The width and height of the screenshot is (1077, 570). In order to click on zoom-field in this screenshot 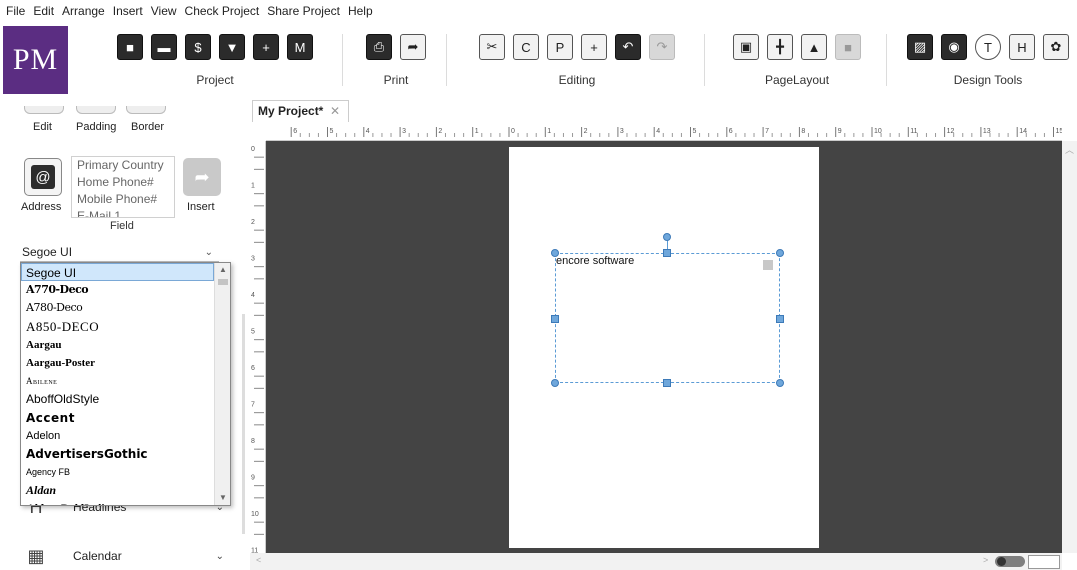, I will do `click(1044, 562)`.